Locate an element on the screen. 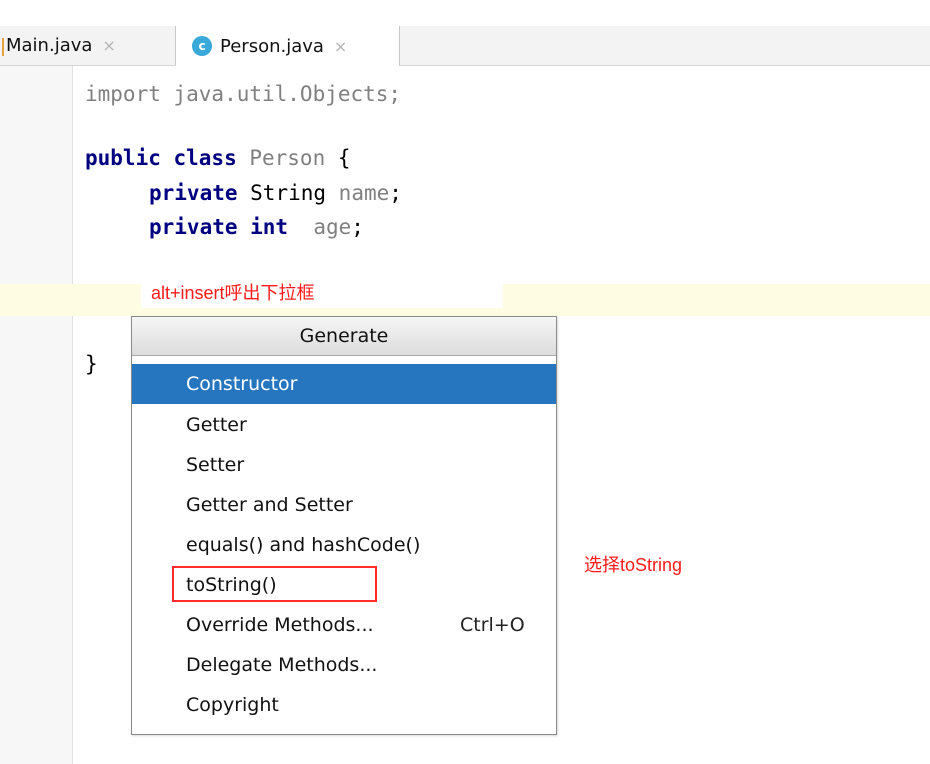  code-keyword: public class is located at coordinates (161, 158).